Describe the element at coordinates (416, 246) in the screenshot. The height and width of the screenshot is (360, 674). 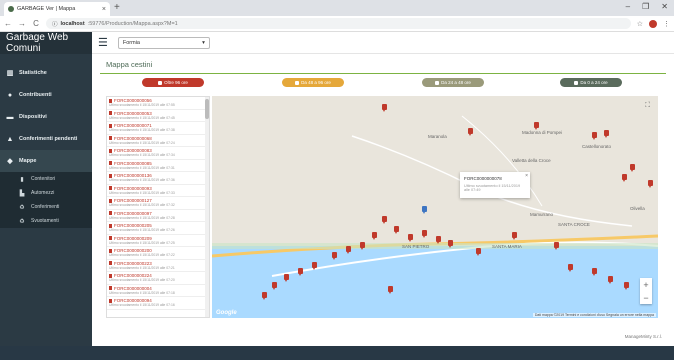
I see `map-label: SAN PIETRO` at that location.